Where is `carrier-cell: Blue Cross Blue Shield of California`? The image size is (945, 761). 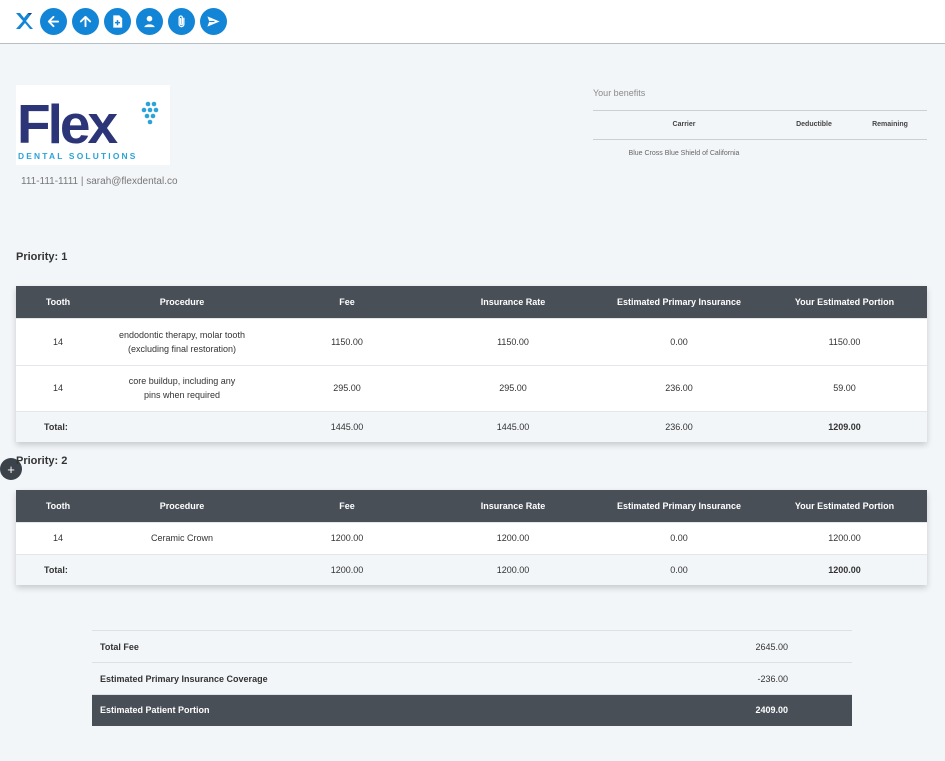
carrier-cell: Blue Cross Blue Shield of California is located at coordinates (684, 153).